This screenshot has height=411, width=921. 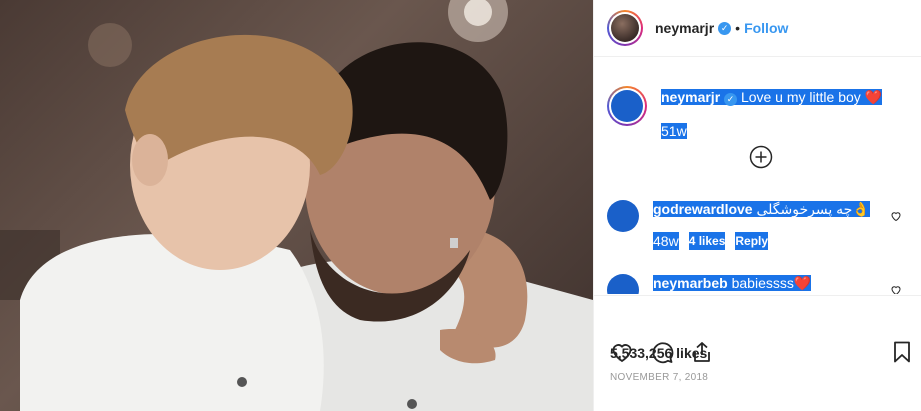 What do you see at coordinates (766, 28) in the screenshot?
I see `follow-button: Follow` at bounding box center [766, 28].